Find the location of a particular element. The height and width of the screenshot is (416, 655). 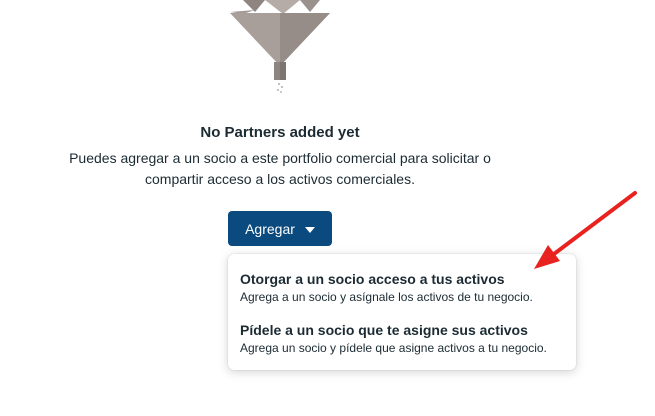

add-button-label: Agregar is located at coordinates (270, 228).